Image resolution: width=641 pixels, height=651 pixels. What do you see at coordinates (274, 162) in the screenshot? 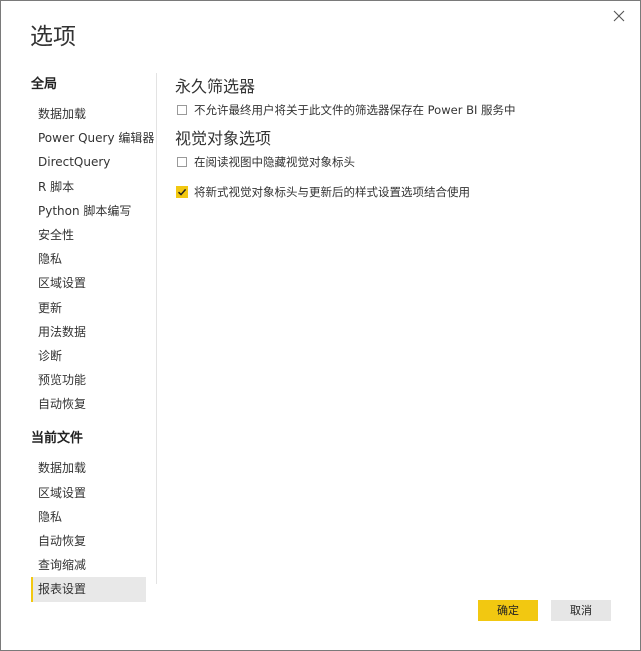
I see `hide-header-label: 在阅读视图中隐藏视觉对象标头` at bounding box center [274, 162].